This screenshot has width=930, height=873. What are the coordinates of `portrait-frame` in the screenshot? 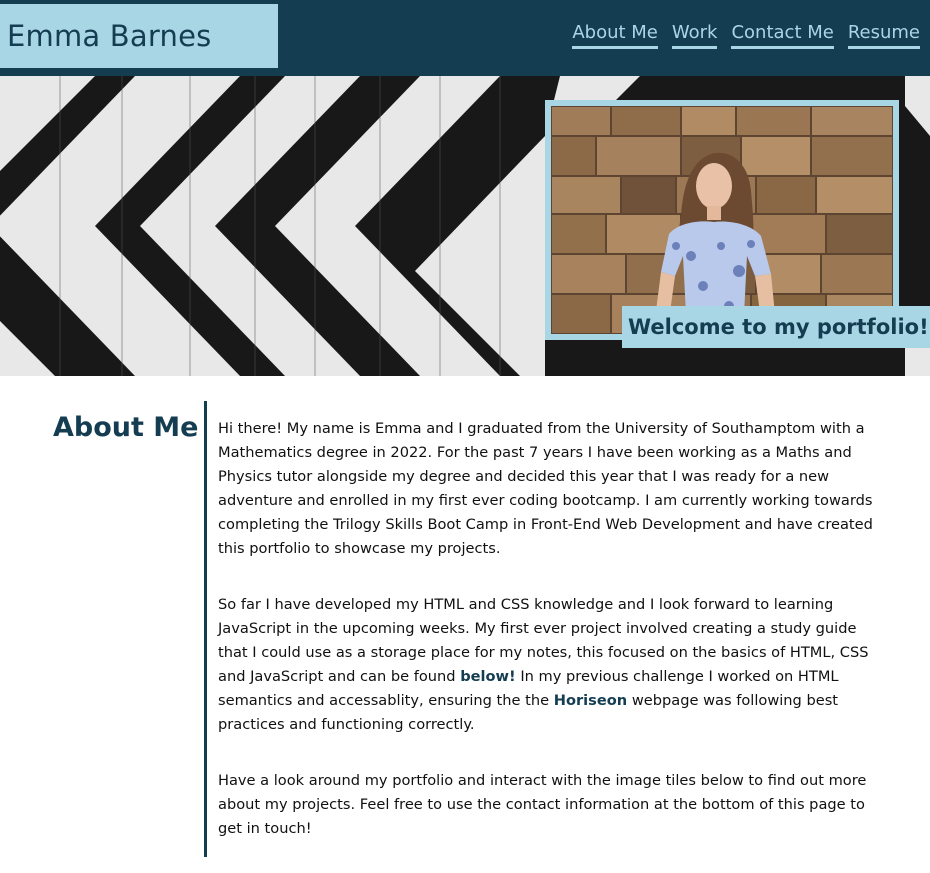 It's located at (722, 220).